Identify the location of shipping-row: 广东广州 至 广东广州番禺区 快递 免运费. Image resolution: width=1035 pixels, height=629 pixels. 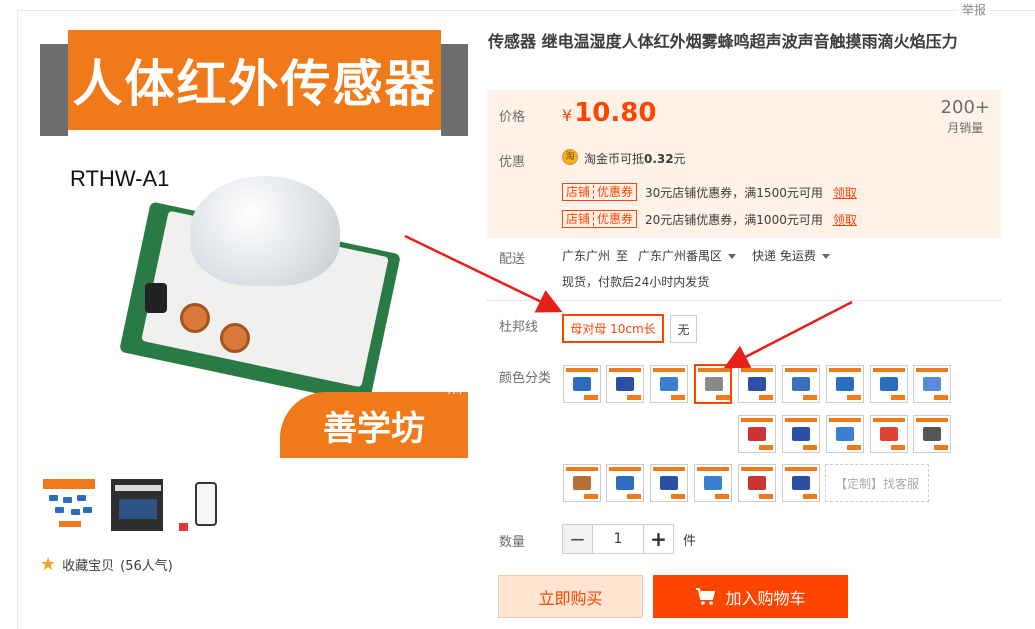
(696, 255).